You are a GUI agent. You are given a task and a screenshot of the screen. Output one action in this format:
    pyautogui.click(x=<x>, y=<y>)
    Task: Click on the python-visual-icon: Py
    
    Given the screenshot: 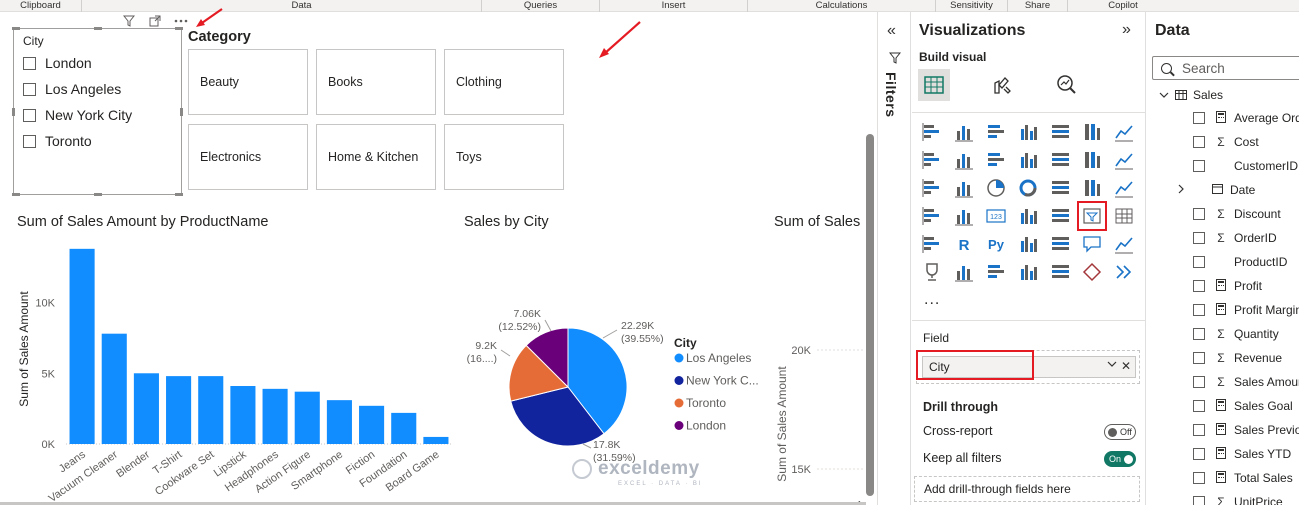 What is the action you would take?
    pyautogui.click(x=996, y=244)
    